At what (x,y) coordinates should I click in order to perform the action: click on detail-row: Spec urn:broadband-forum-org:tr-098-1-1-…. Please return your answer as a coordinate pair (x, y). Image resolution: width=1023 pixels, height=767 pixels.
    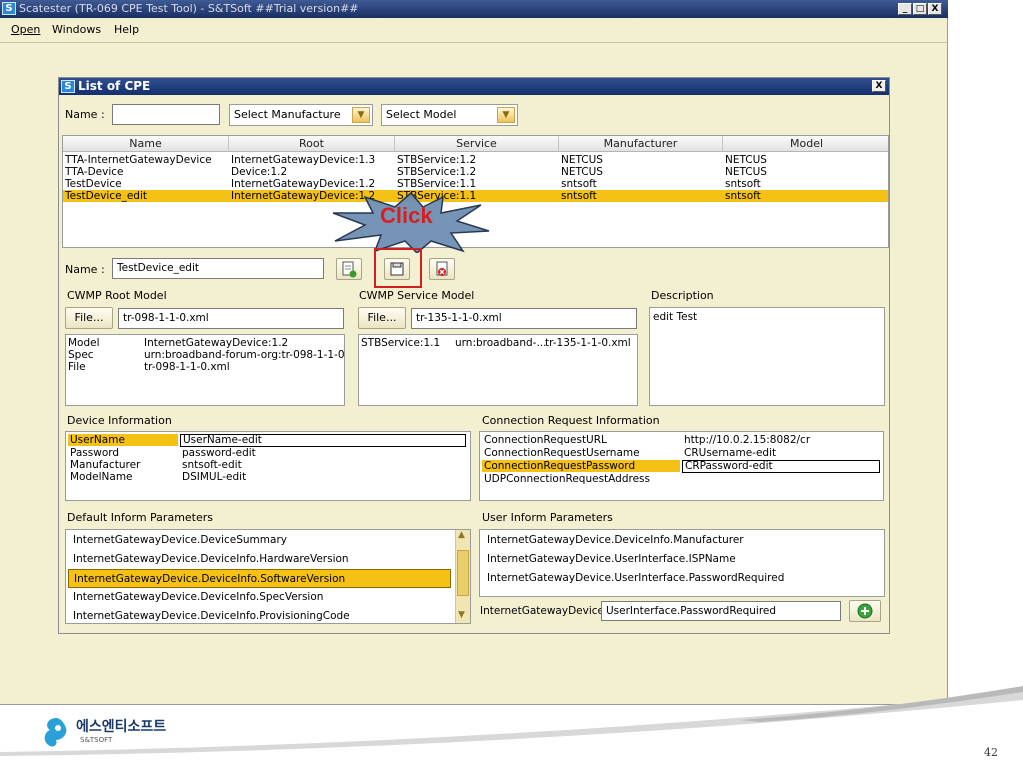
    Looking at the image, I should click on (206, 355).